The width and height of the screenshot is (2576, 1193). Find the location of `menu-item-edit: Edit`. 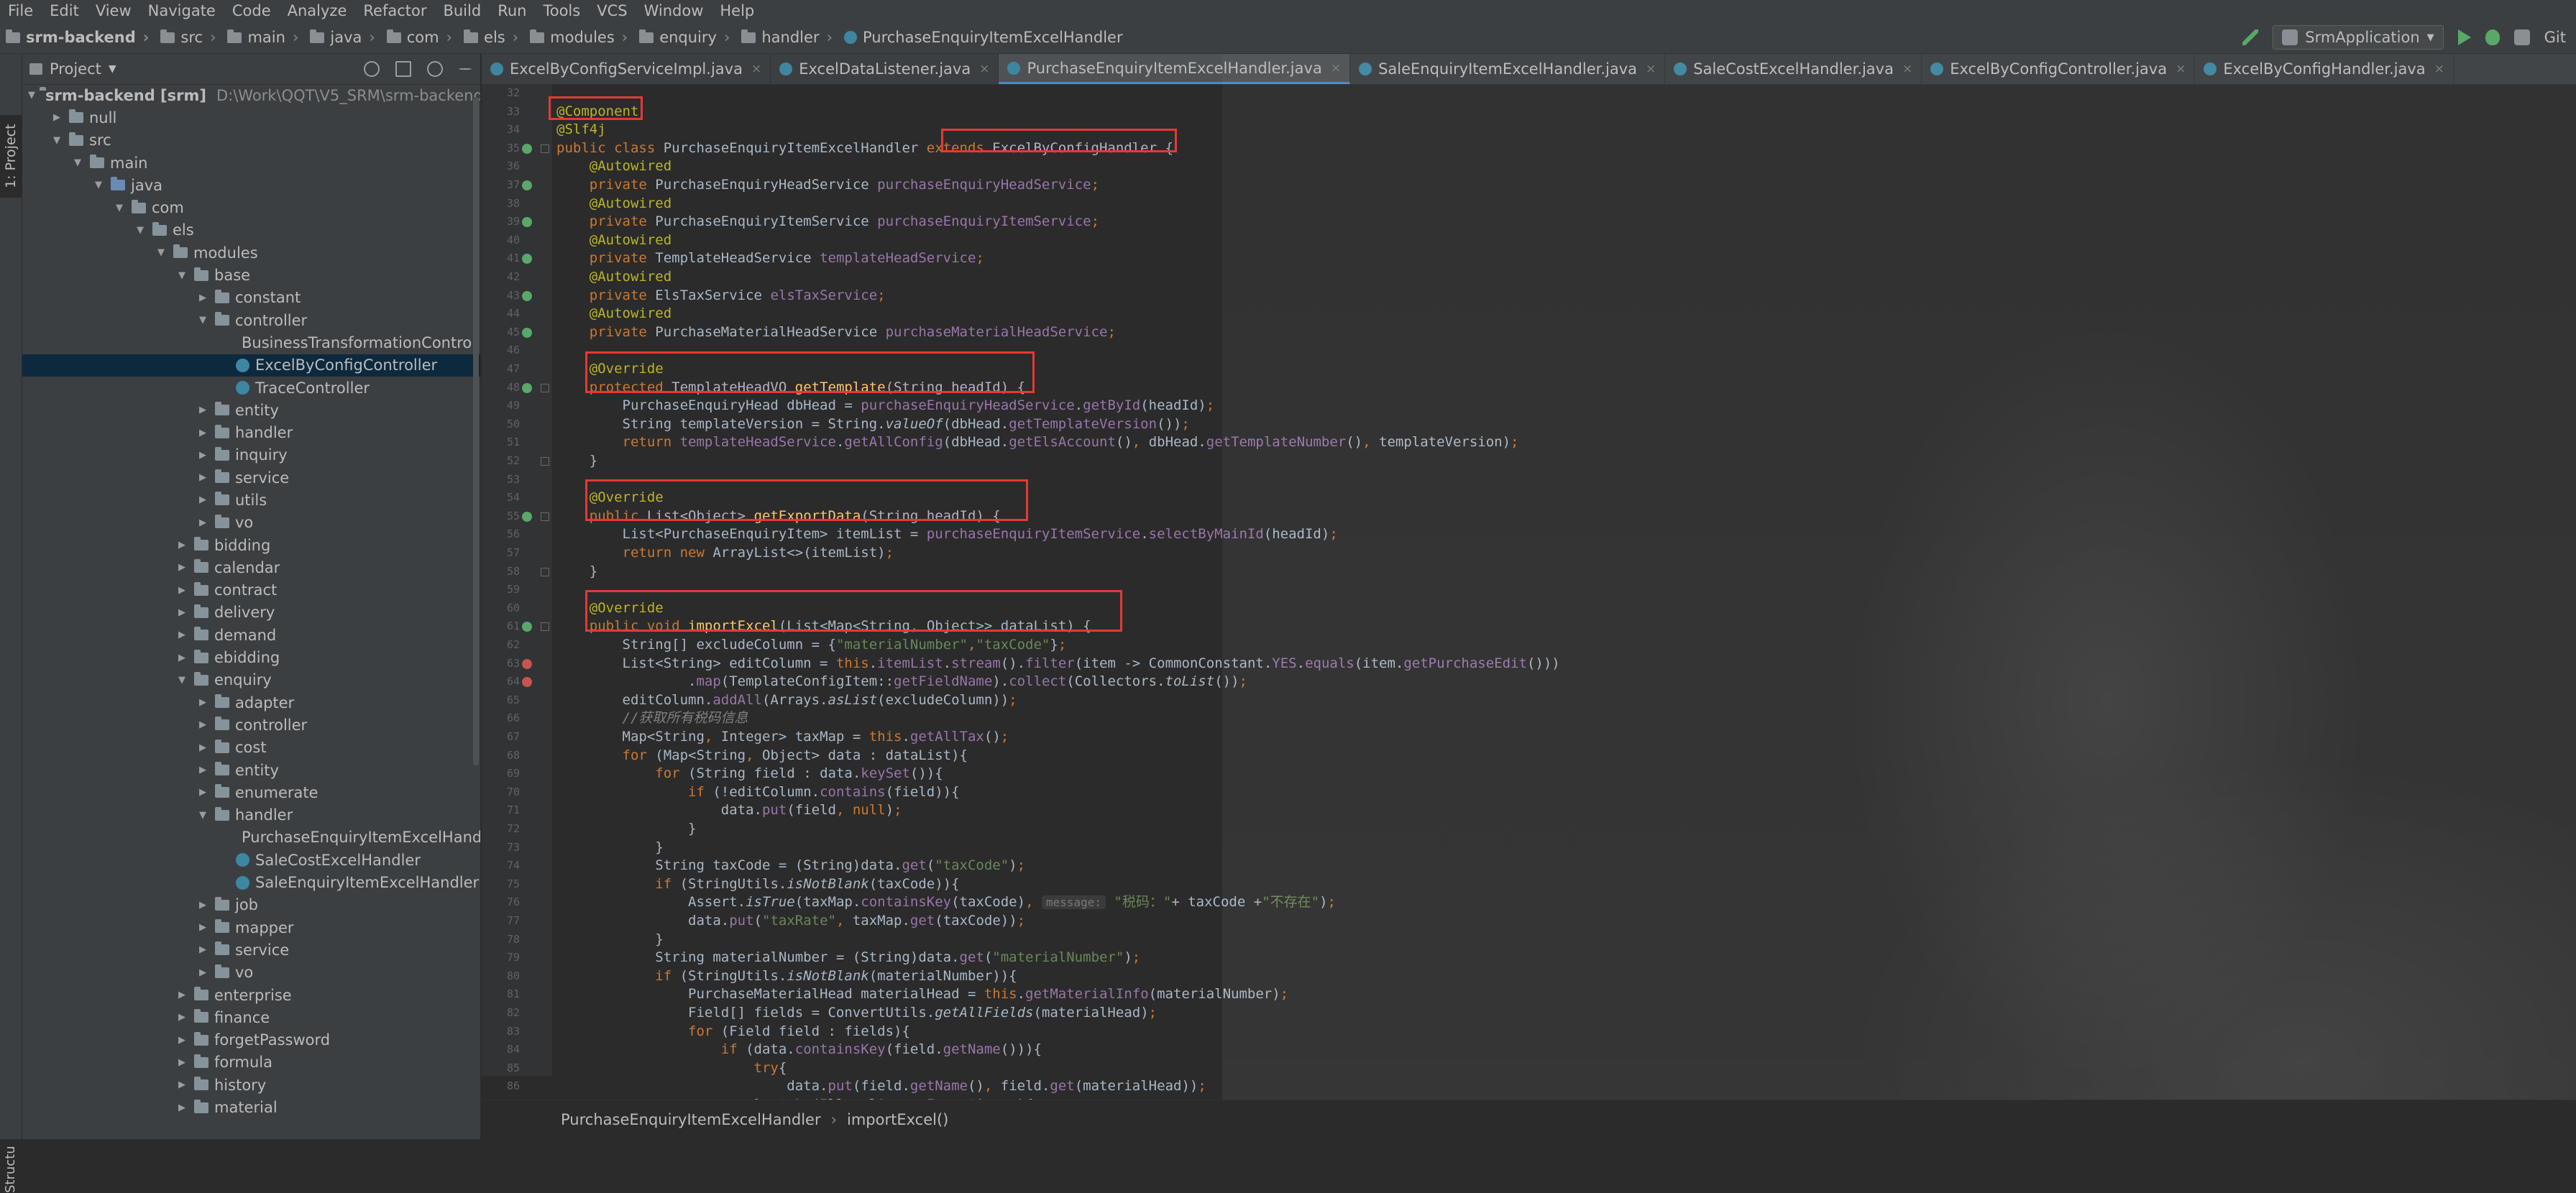

menu-item-edit: Edit is located at coordinates (65, 11).